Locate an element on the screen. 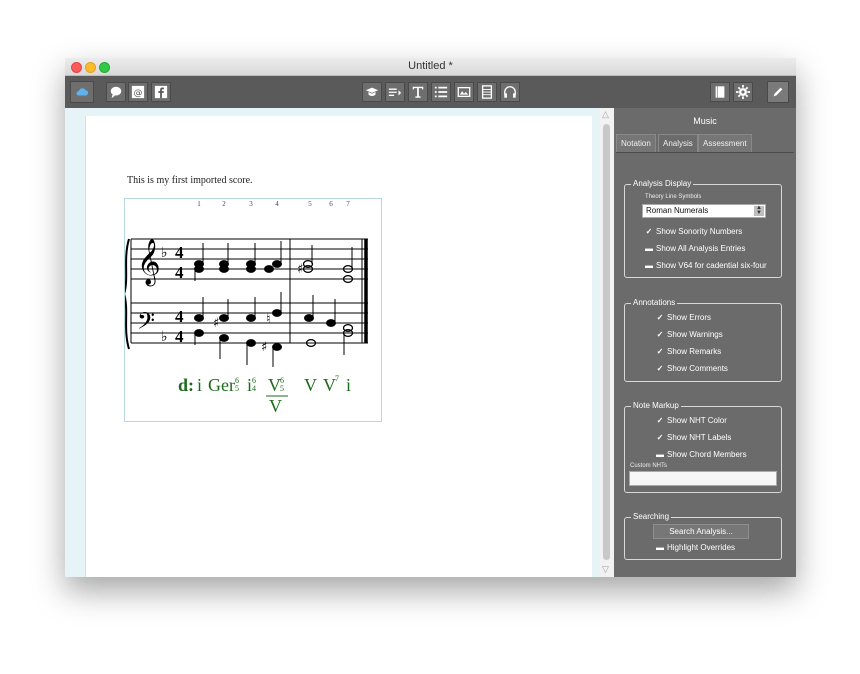  option-label: Show Chord Members is located at coordinates (707, 454).